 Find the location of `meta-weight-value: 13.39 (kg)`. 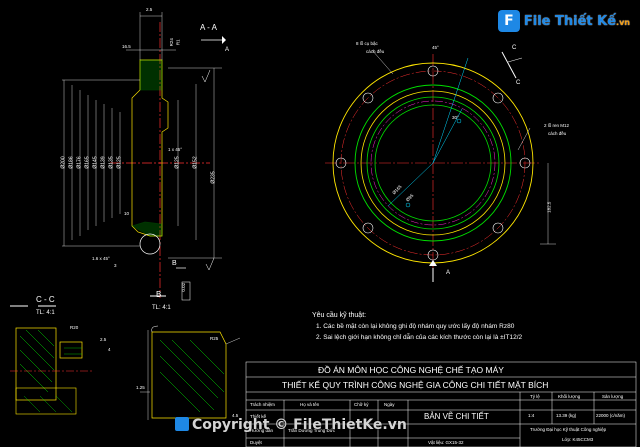

meta-weight-value: 13.39 (kg) is located at coordinates (566, 415).